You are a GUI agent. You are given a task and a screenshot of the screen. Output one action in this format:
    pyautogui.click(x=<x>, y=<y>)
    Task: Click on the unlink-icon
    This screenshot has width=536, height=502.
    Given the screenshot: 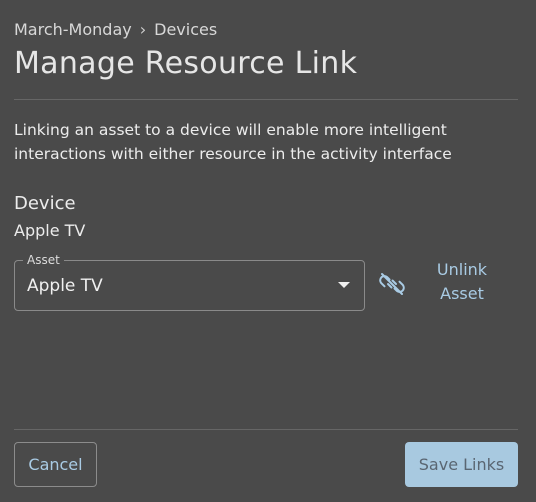 What is the action you would take?
    pyautogui.click(x=392, y=284)
    